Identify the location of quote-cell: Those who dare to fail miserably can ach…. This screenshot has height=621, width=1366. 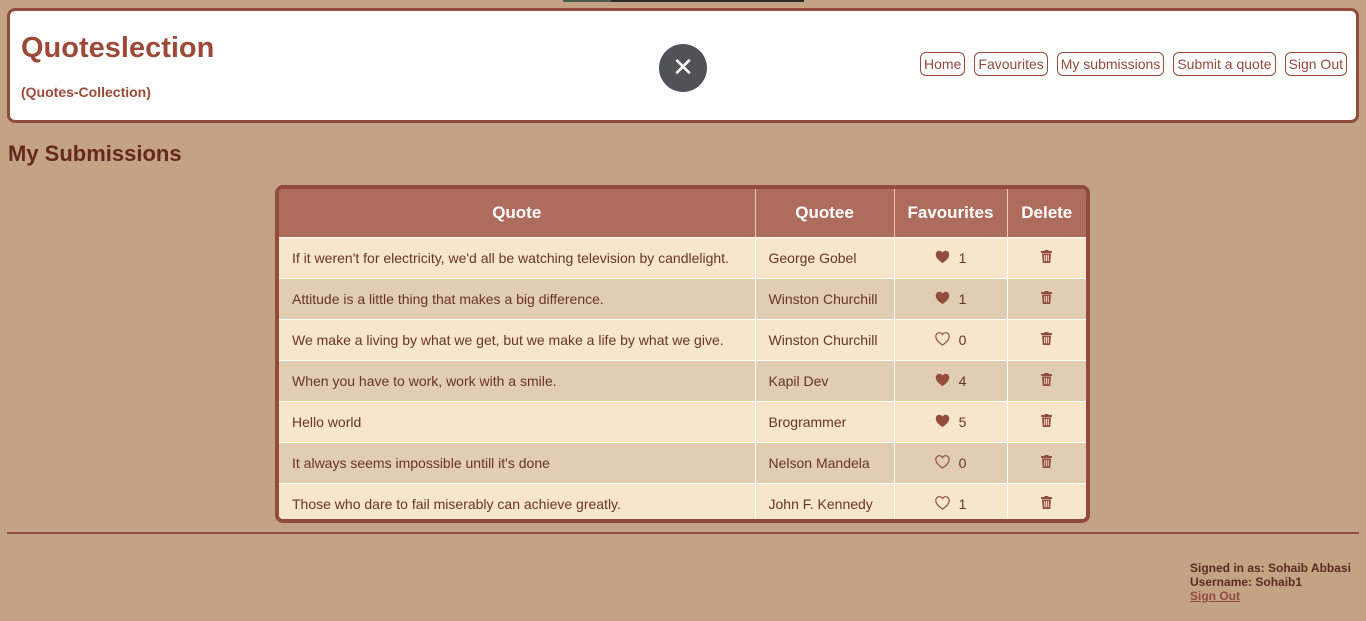
(517, 501).